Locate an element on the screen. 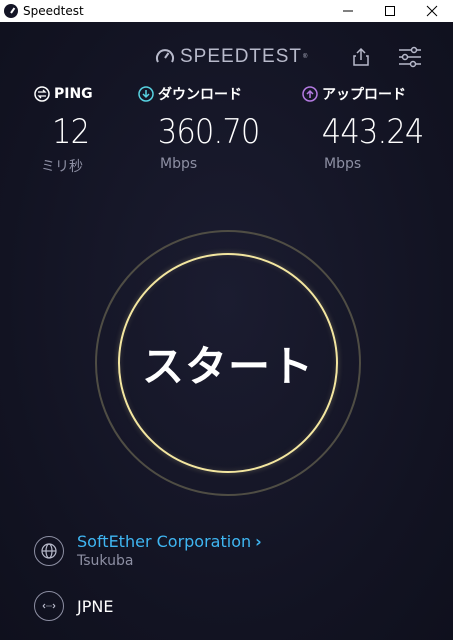 The image size is (453, 640). server-name: JPNE is located at coordinates (95, 606).